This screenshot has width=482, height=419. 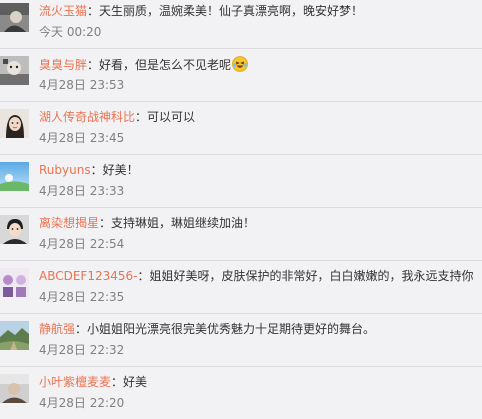 What do you see at coordinates (311, 276) in the screenshot?
I see `comment-text: 姐姐好美呀，皮肤保护的非常好，白白嫩嫩的，我永远支持你` at bounding box center [311, 276].